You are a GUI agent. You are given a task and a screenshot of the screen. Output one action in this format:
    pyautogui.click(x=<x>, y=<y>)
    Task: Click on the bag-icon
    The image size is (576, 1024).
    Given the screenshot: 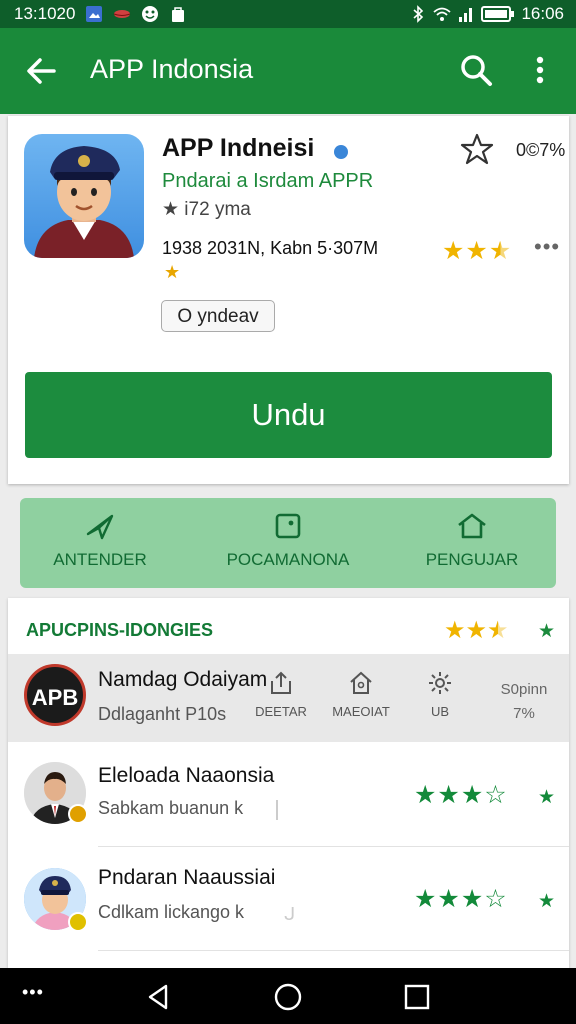 What is the action you would take?
    pyautogui.click(x=178, y=14)
    